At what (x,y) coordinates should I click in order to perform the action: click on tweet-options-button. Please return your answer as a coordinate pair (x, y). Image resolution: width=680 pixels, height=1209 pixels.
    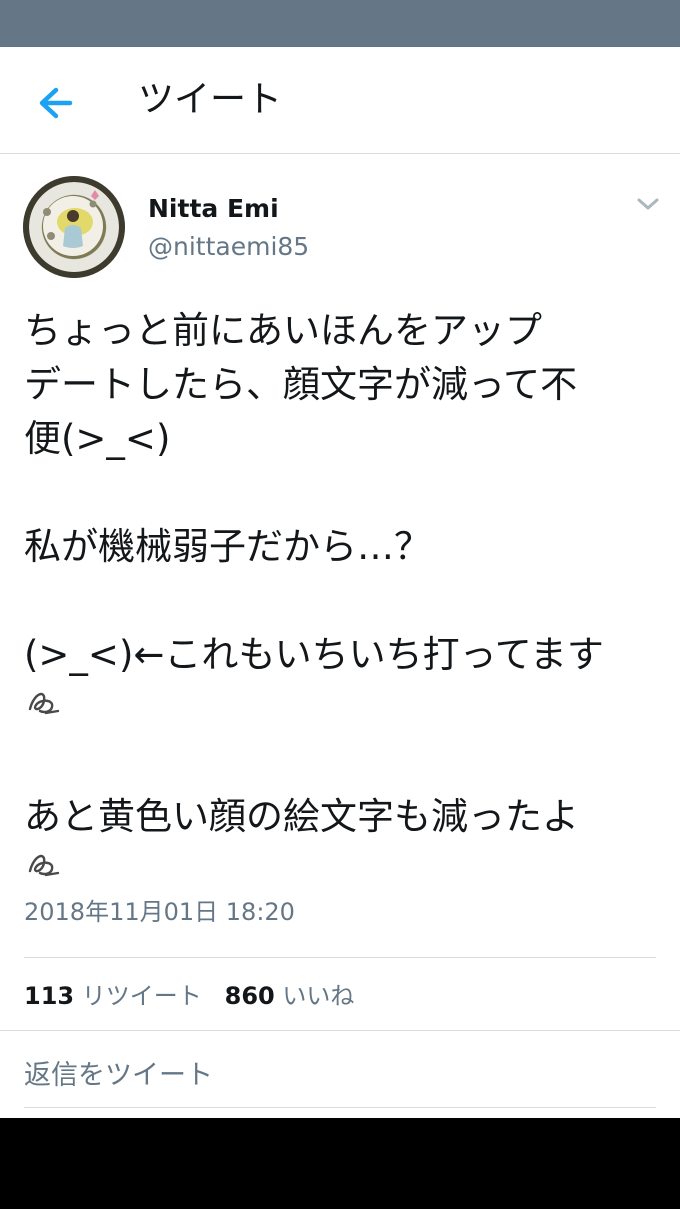
    Looking at the image, I should click on (648, 204).